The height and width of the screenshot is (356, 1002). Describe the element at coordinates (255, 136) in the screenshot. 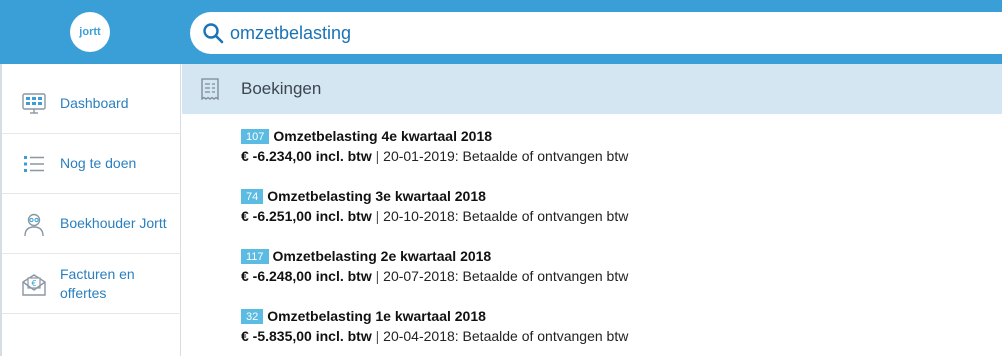

I see `result-badge: 107` at that location.